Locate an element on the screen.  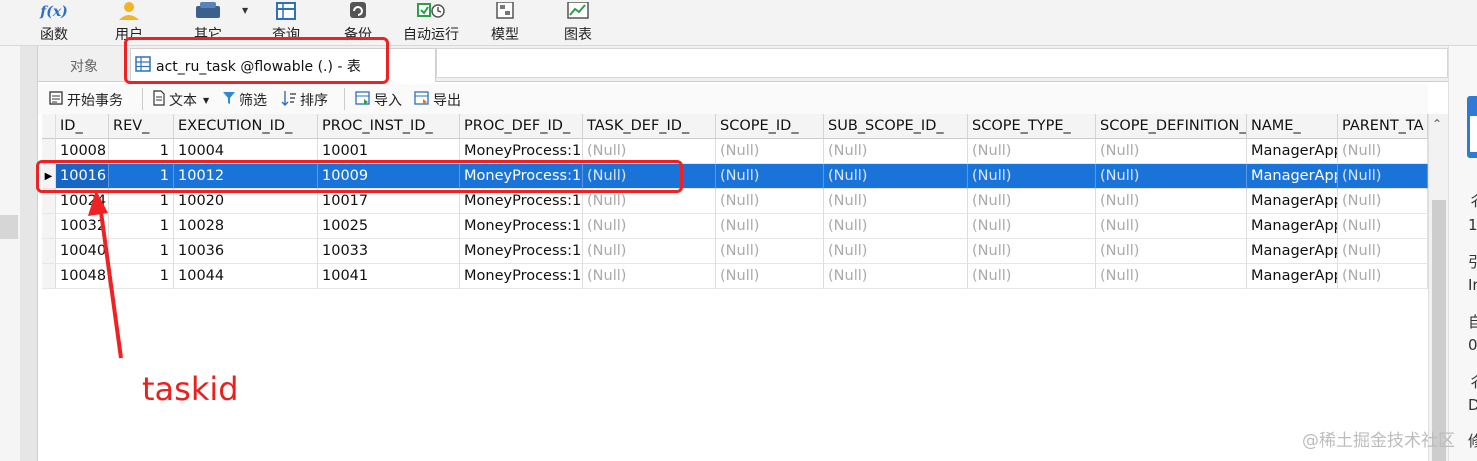
text-view-button: 文本 ▼ is located at coordinates (180, 100).